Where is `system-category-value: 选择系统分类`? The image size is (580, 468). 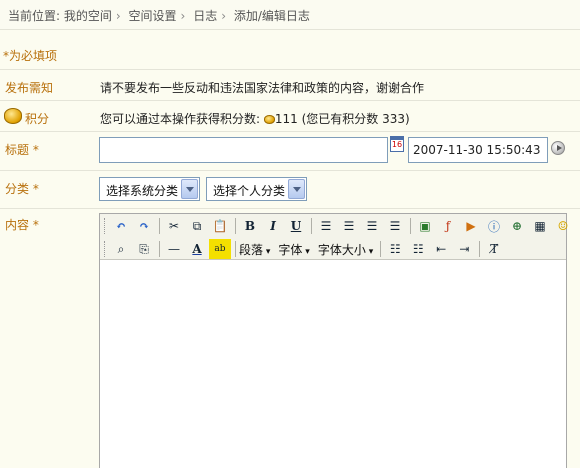
system-category-value: 选择系统分类 is located at coordinates (142, 191).